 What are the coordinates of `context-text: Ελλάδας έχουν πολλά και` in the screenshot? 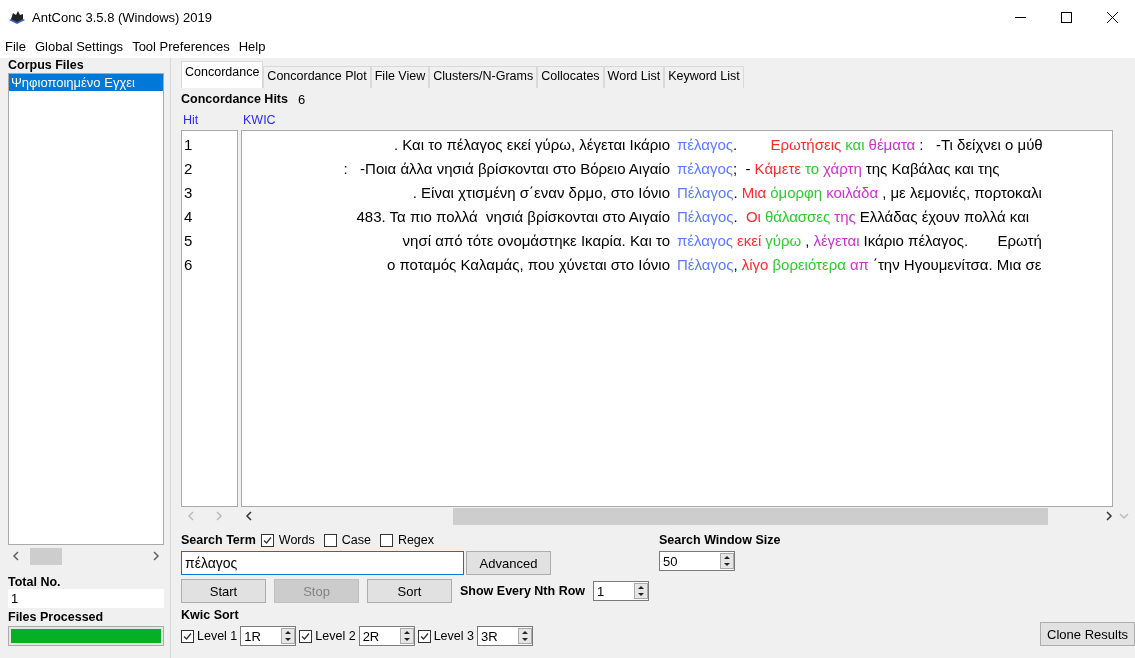 It's located at (944, 217).